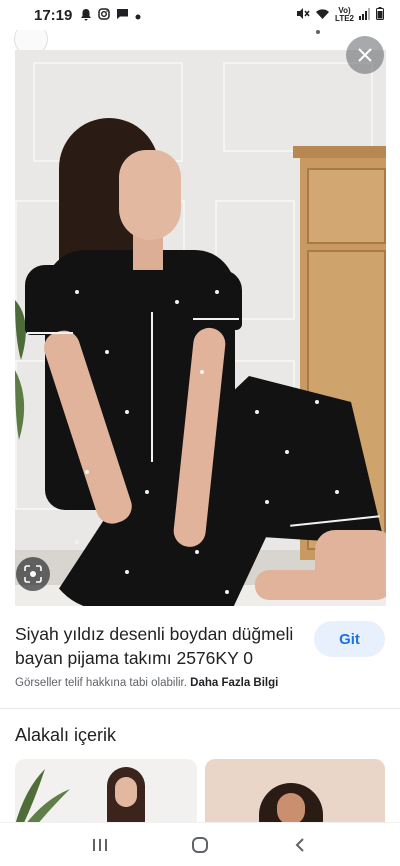  What do you see at coordinates (349, 639) in the screenshot?
I see `visit-button: Git` at bounding box center [349, 639].